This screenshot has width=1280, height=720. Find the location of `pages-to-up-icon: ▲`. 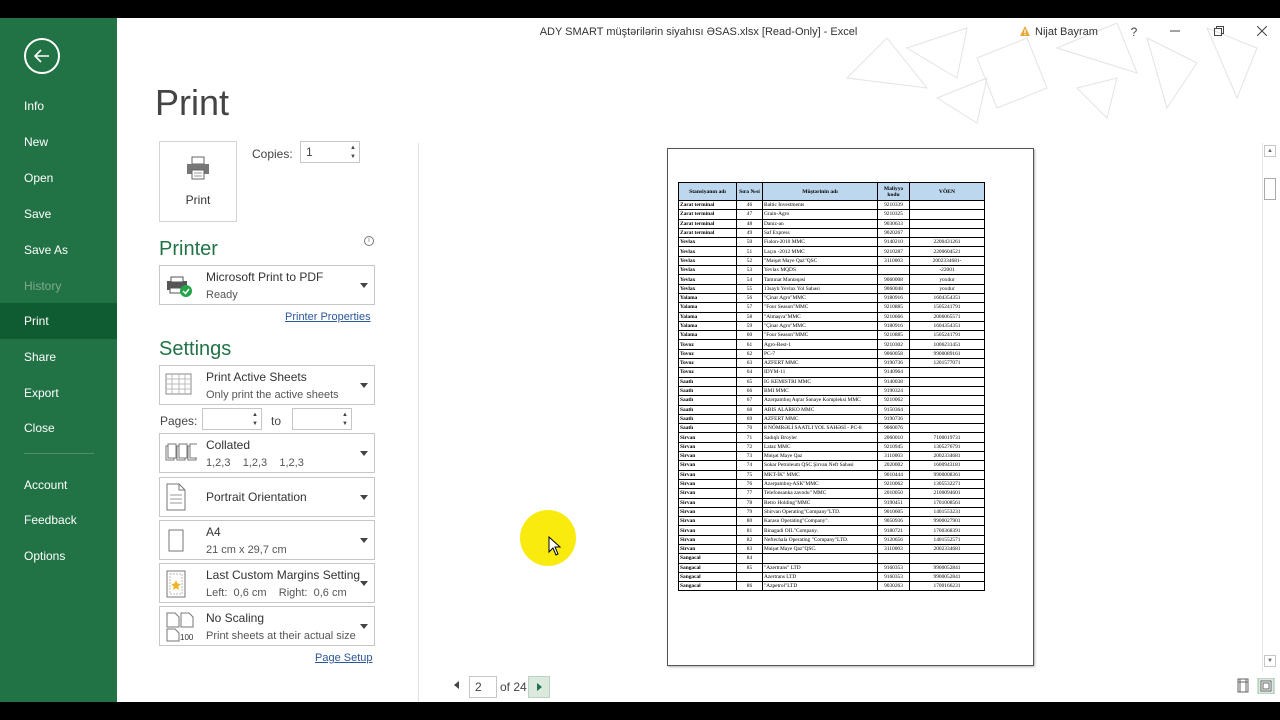

pages-to-up-icon: ▲ is located at coordinates (345, 415).